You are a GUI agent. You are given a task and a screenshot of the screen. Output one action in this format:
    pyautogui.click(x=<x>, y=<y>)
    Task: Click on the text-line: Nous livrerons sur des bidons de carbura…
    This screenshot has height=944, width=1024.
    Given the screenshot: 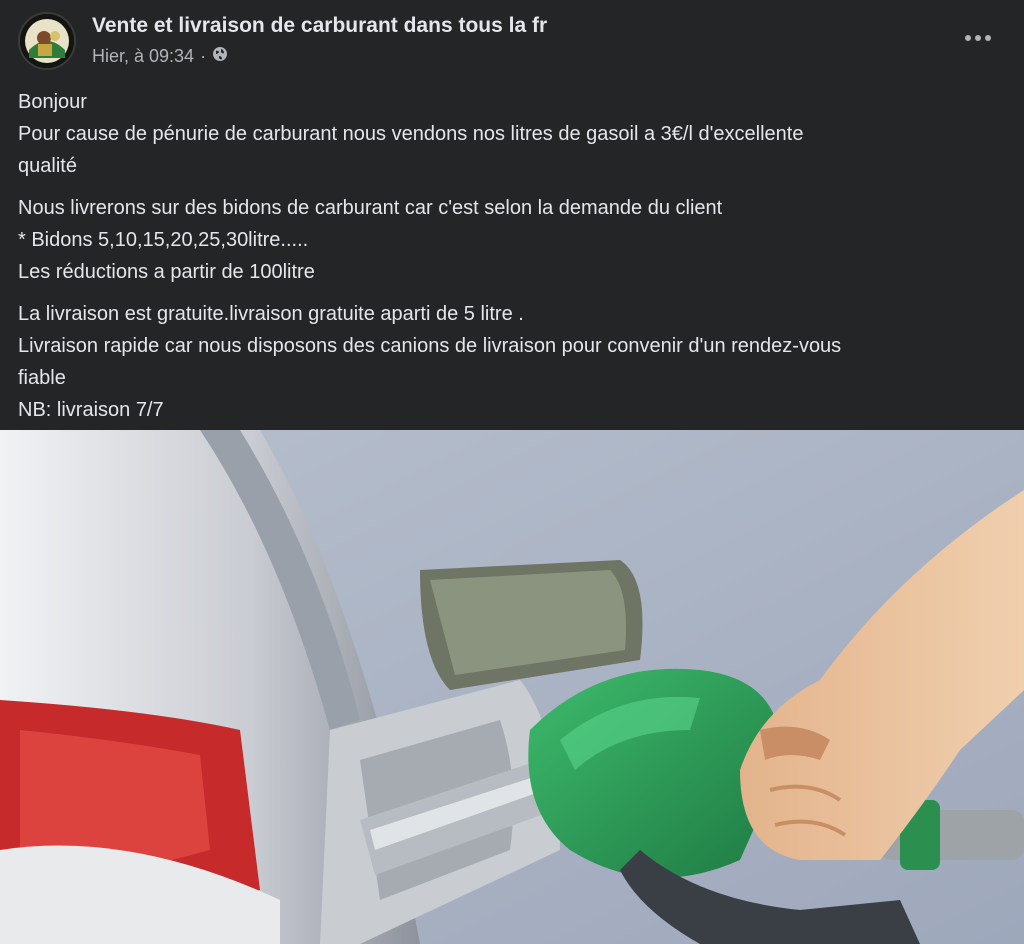 What is the action you would take?
    pyautogui.click(x=370, y=208)
    